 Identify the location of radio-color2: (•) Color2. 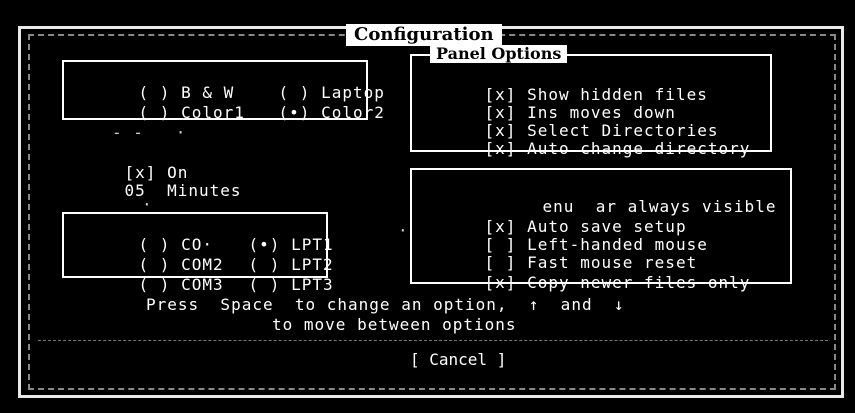
(310, 113).